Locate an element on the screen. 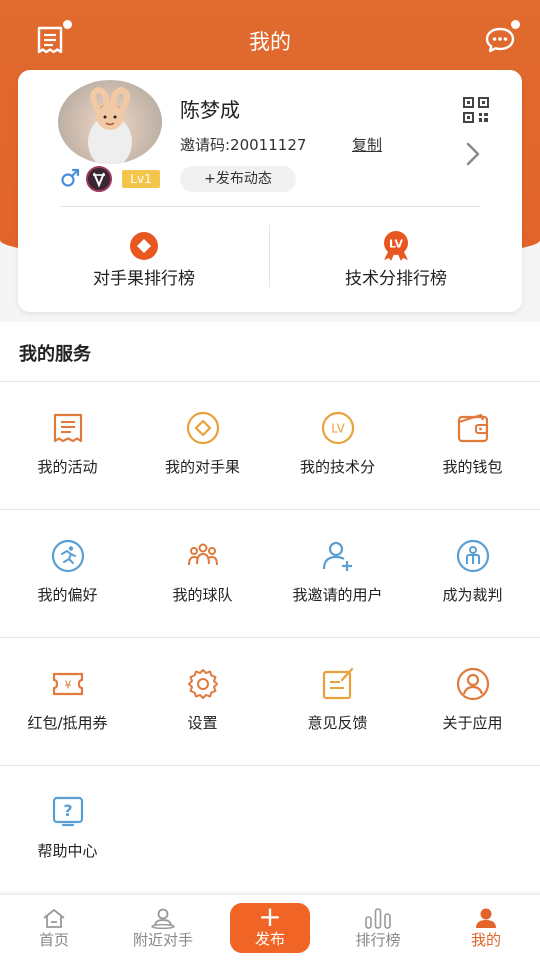 This screenshot has height=960, width=540. service-my-skill-score: LV 我的技术分 is located at coordinates (337, 445).